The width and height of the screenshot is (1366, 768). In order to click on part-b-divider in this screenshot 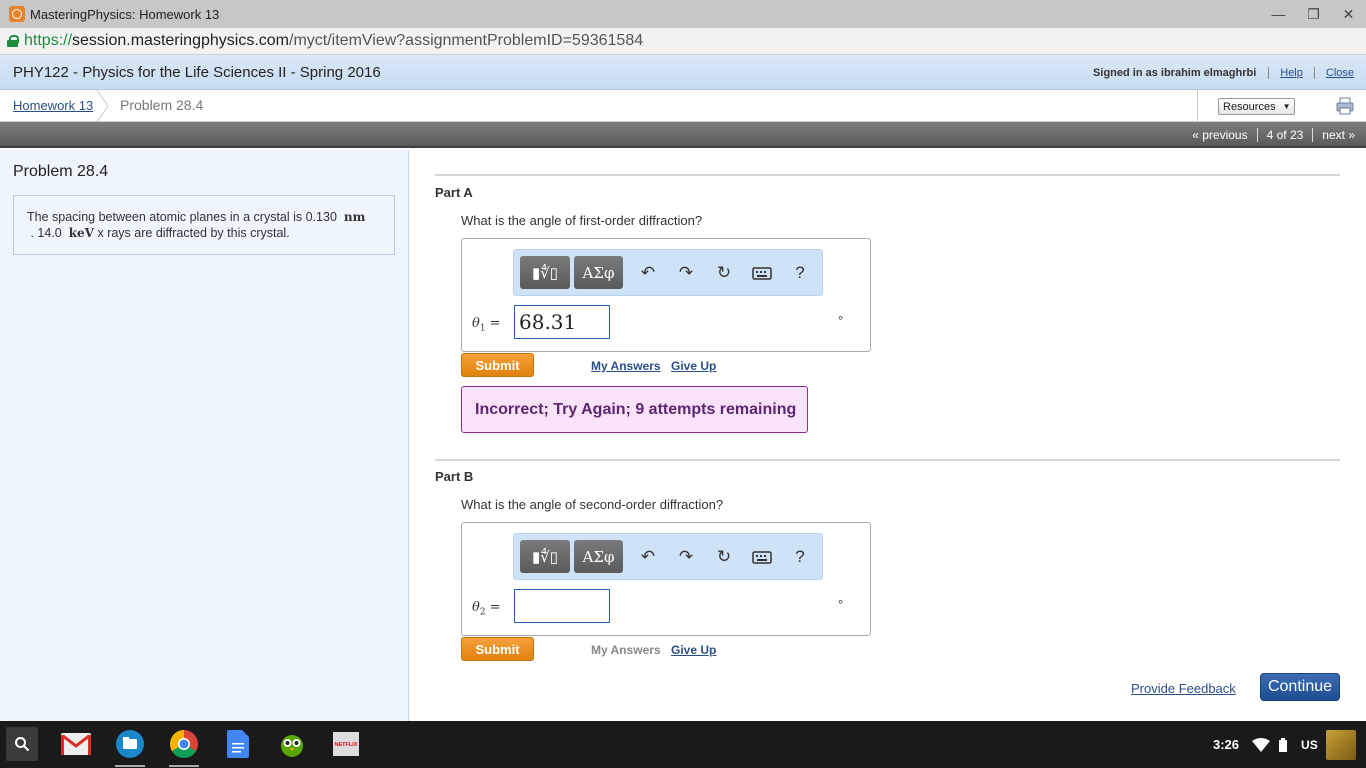, I will do `click(887, 460)`.